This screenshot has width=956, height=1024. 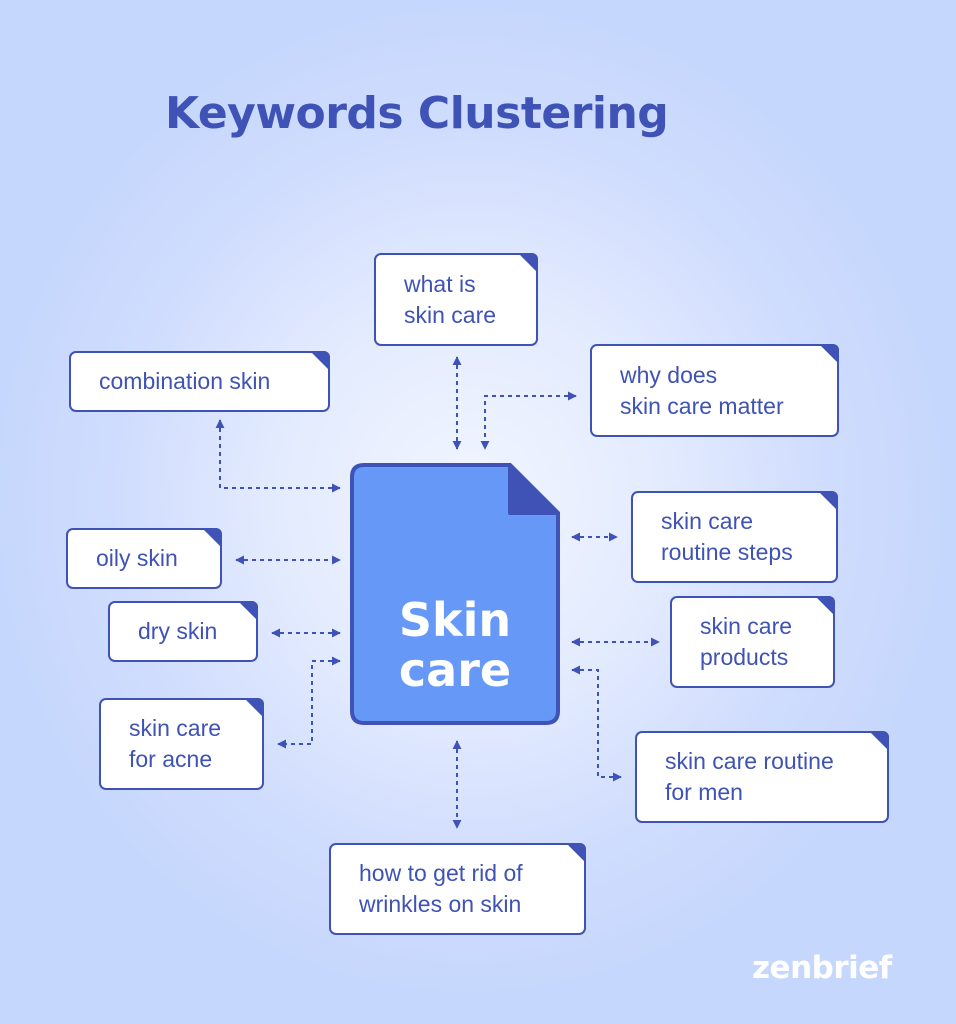 I want to click on central-topic-line1: Skin, so click(x=455, y=620).